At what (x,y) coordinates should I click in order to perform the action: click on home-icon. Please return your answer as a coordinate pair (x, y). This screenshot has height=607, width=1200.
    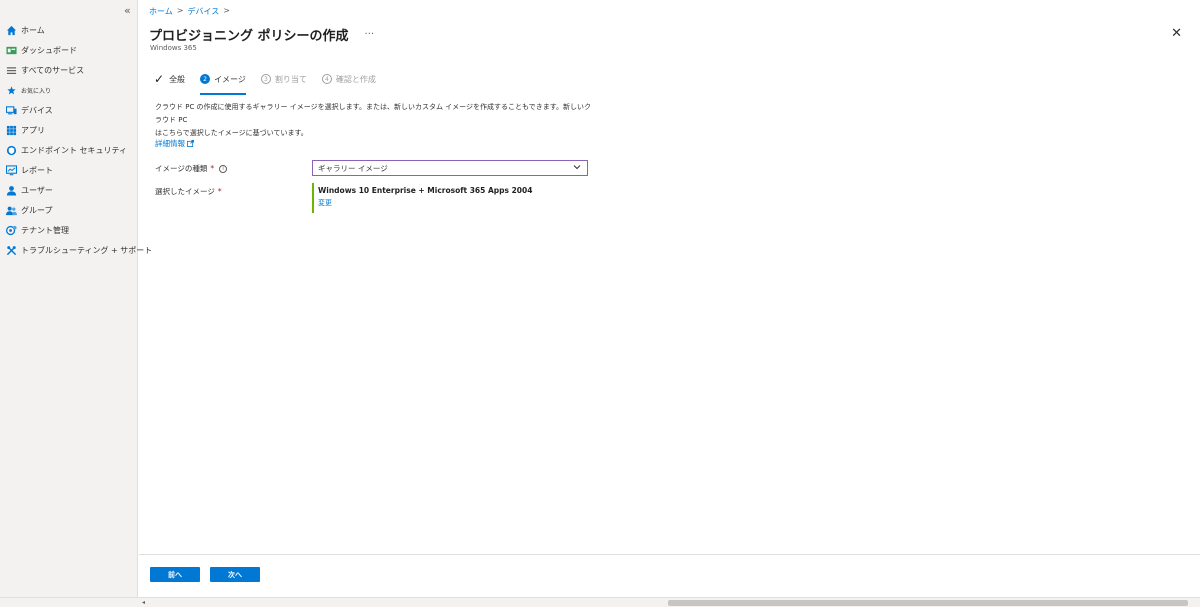
    Looking at the image, I should click on (11, 30).